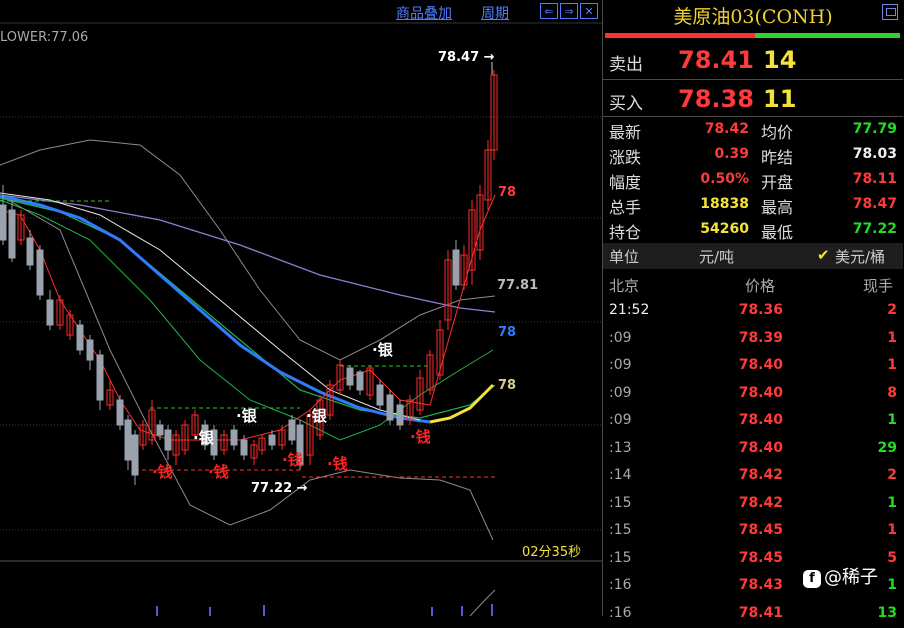  I want to click on unit-selector: 单位 元/吨 ✔ 美元/桶, so click(753, 256).